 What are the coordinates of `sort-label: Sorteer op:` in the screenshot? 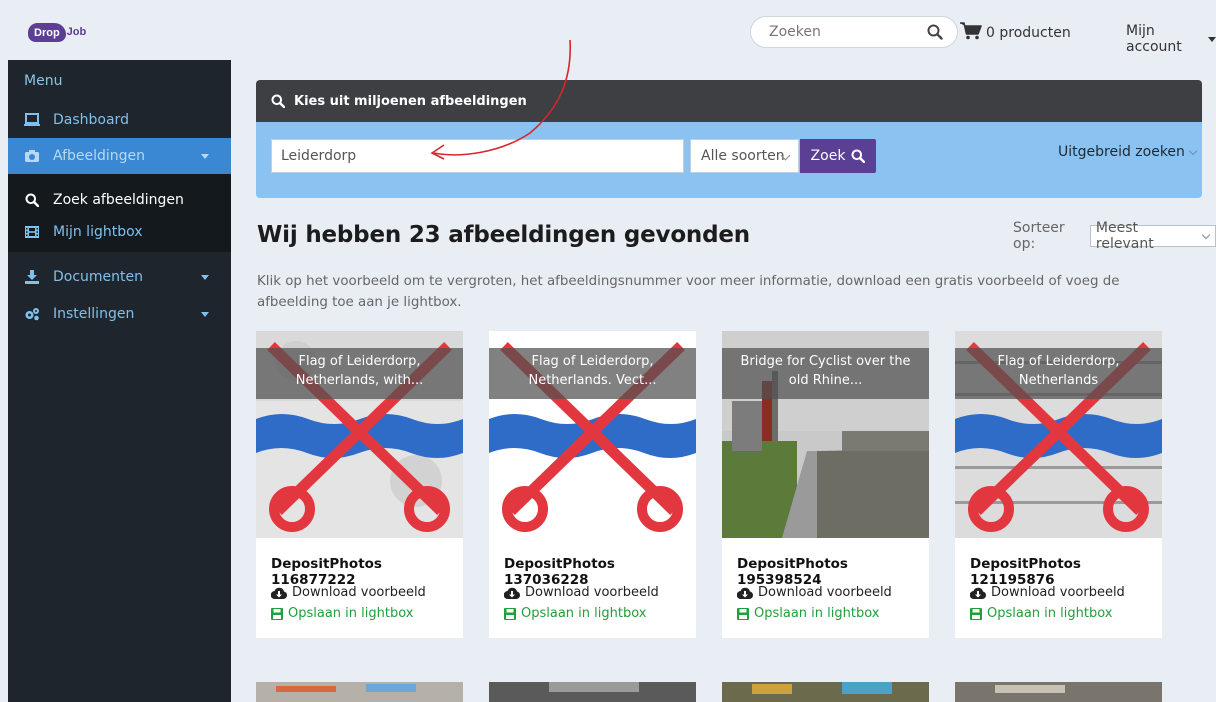 It's located at (1039, 236).